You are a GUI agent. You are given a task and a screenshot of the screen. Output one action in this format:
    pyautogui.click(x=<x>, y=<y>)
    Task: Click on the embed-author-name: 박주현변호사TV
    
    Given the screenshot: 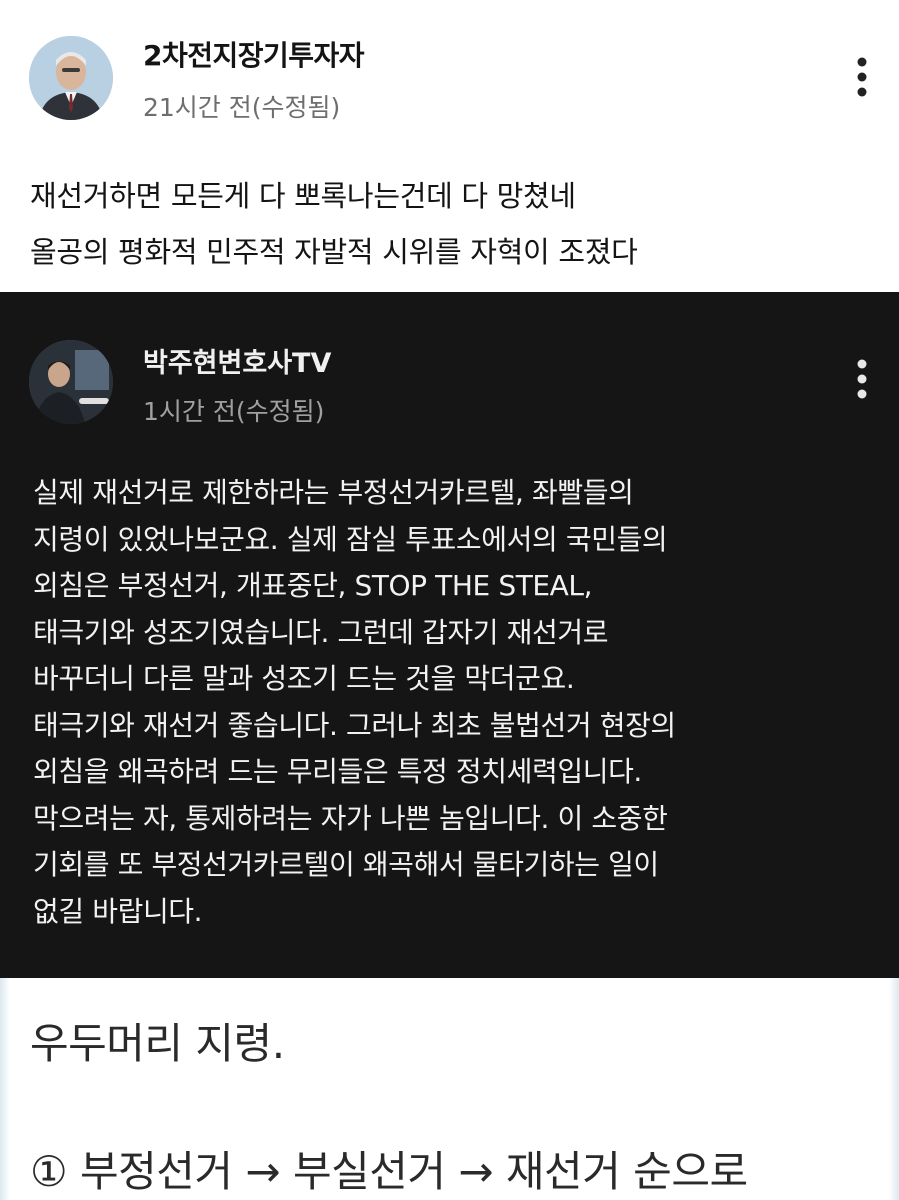 What is the action you would take?
    pyautogui.click(x=237, y=363)
    